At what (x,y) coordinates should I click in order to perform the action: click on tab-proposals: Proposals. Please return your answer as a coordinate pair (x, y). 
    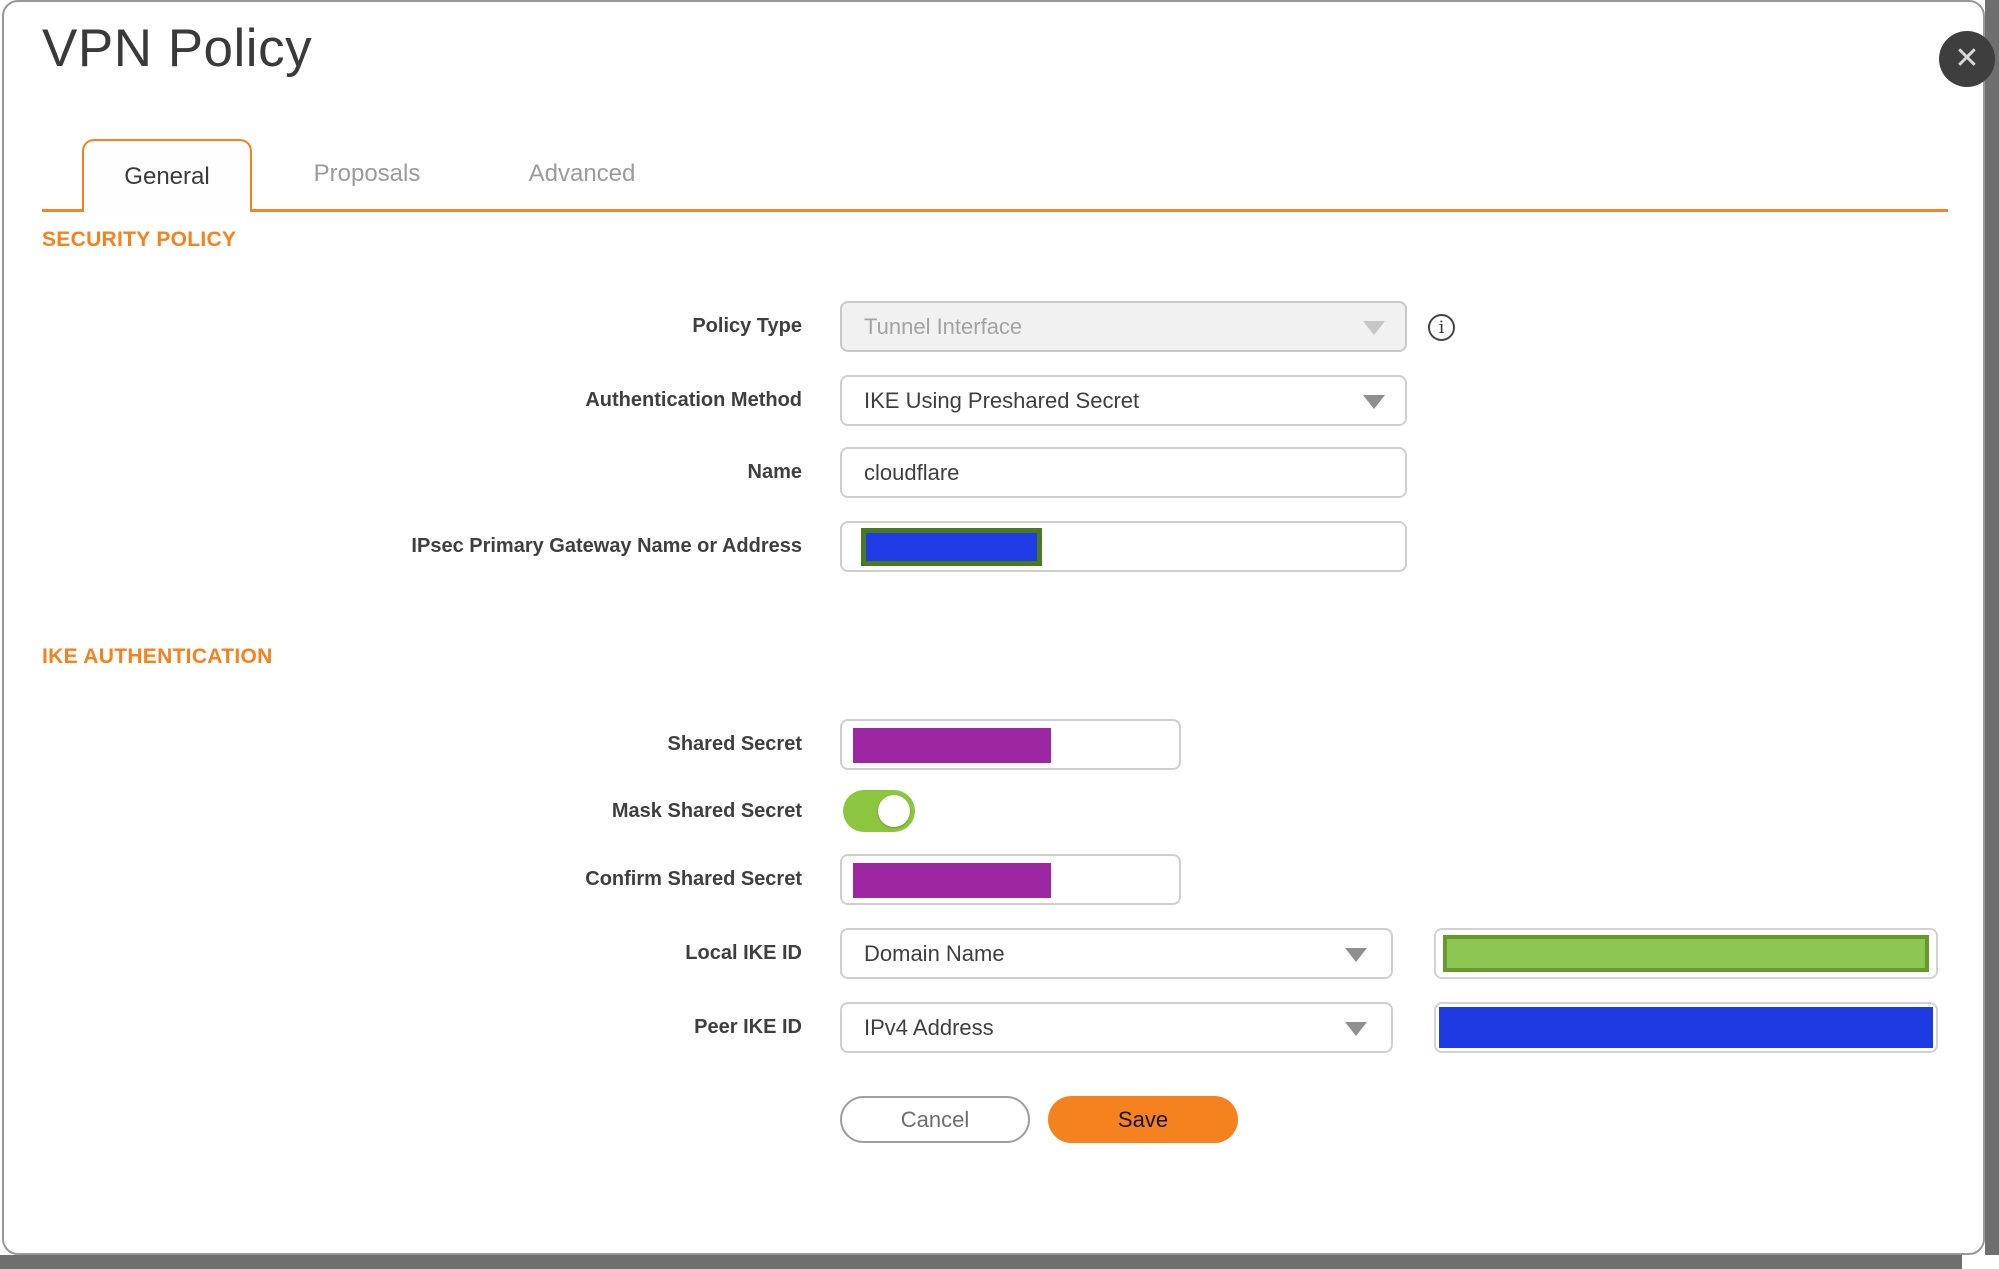
    Looking at the image, I should click on (367, 174).